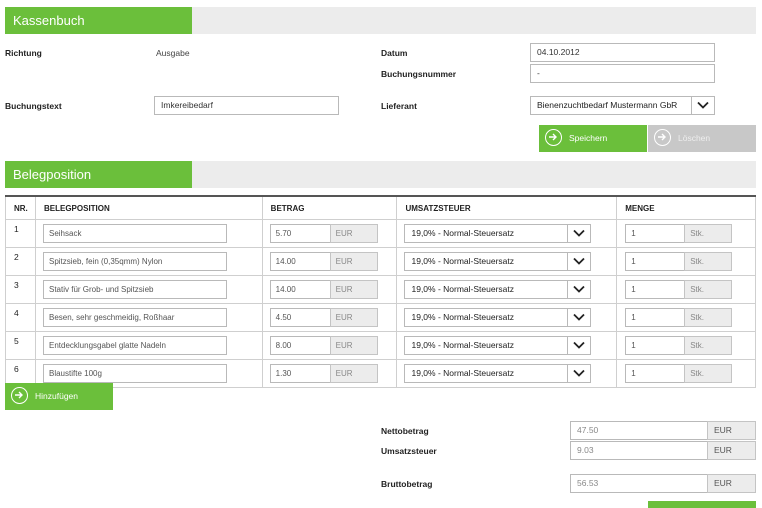 The width and height of the screenshot is (762, 508). What do you see at coordinates (134, 233) in the screenshot?
I see `belegposition-input: Seihsack` at bounding box center [134, 233].